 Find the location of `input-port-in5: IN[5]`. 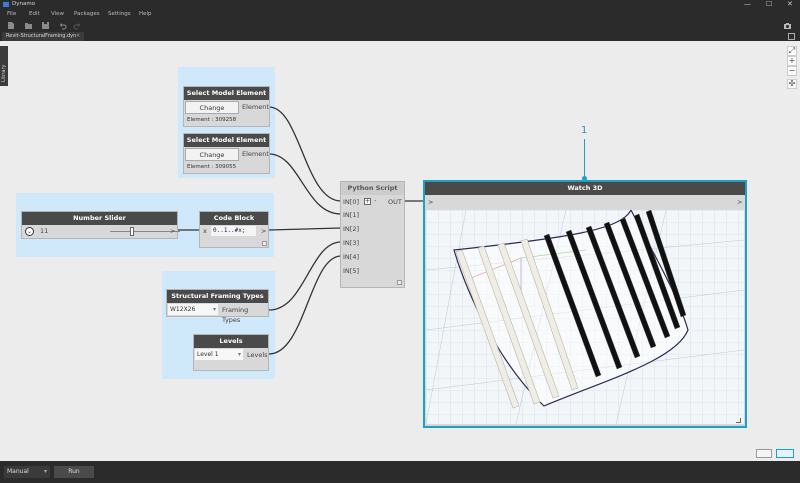

input-port-in5: IN[5] is located at coordinates (351, 271).